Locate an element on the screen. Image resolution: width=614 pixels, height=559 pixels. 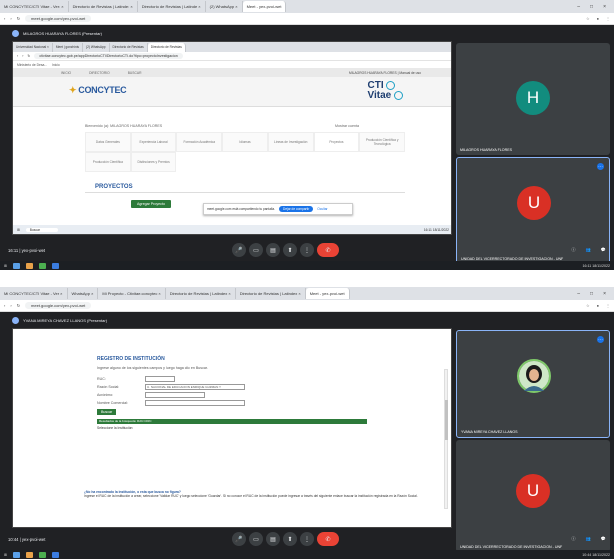
add-project-button: Agregar Proyecto is located at coordinates (151, 204).